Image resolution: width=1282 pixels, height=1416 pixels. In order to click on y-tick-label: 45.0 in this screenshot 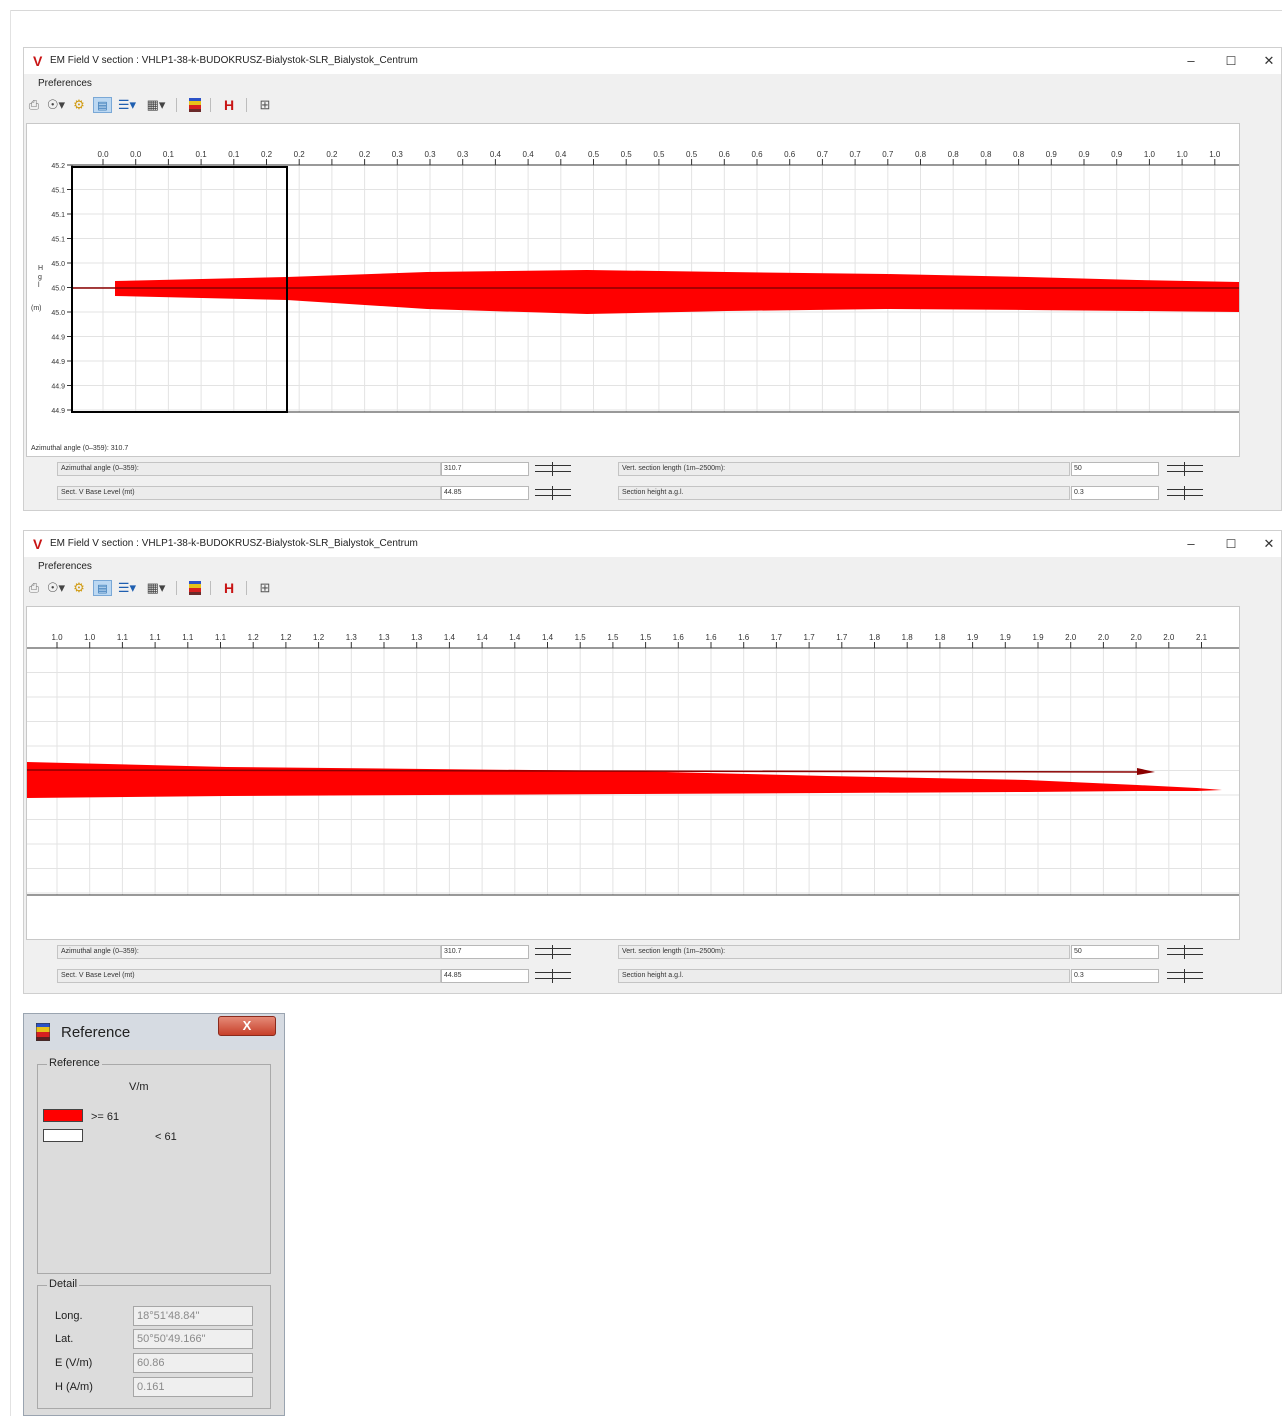, I will do `click(58, 289)`.